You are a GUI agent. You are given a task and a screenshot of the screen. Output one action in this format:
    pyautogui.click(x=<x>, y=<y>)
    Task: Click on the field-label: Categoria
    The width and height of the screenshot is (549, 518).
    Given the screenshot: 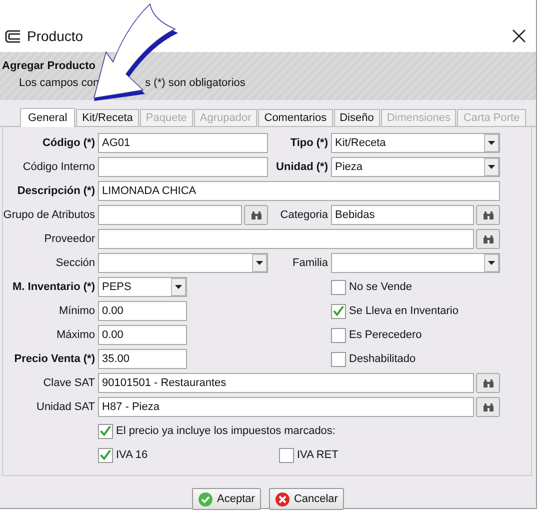 What is the action you would take?
    pyautogui.click(x=304, y=215)
    